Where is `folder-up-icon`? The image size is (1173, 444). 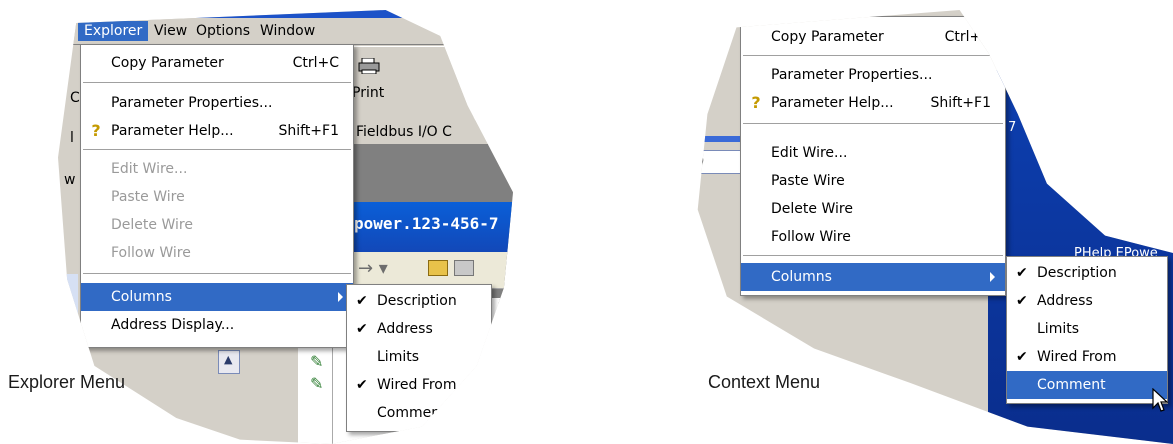
folder-up-icon is located at coordinates (438, 268).